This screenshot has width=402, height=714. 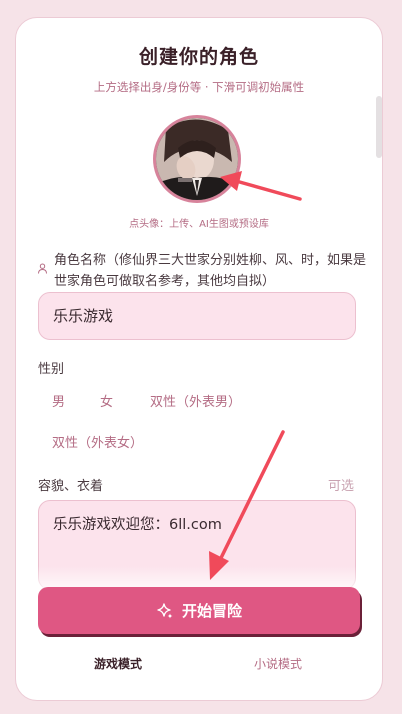 I want to click on game-mode-tab: 游戏模式, so click(x=118, y=663).